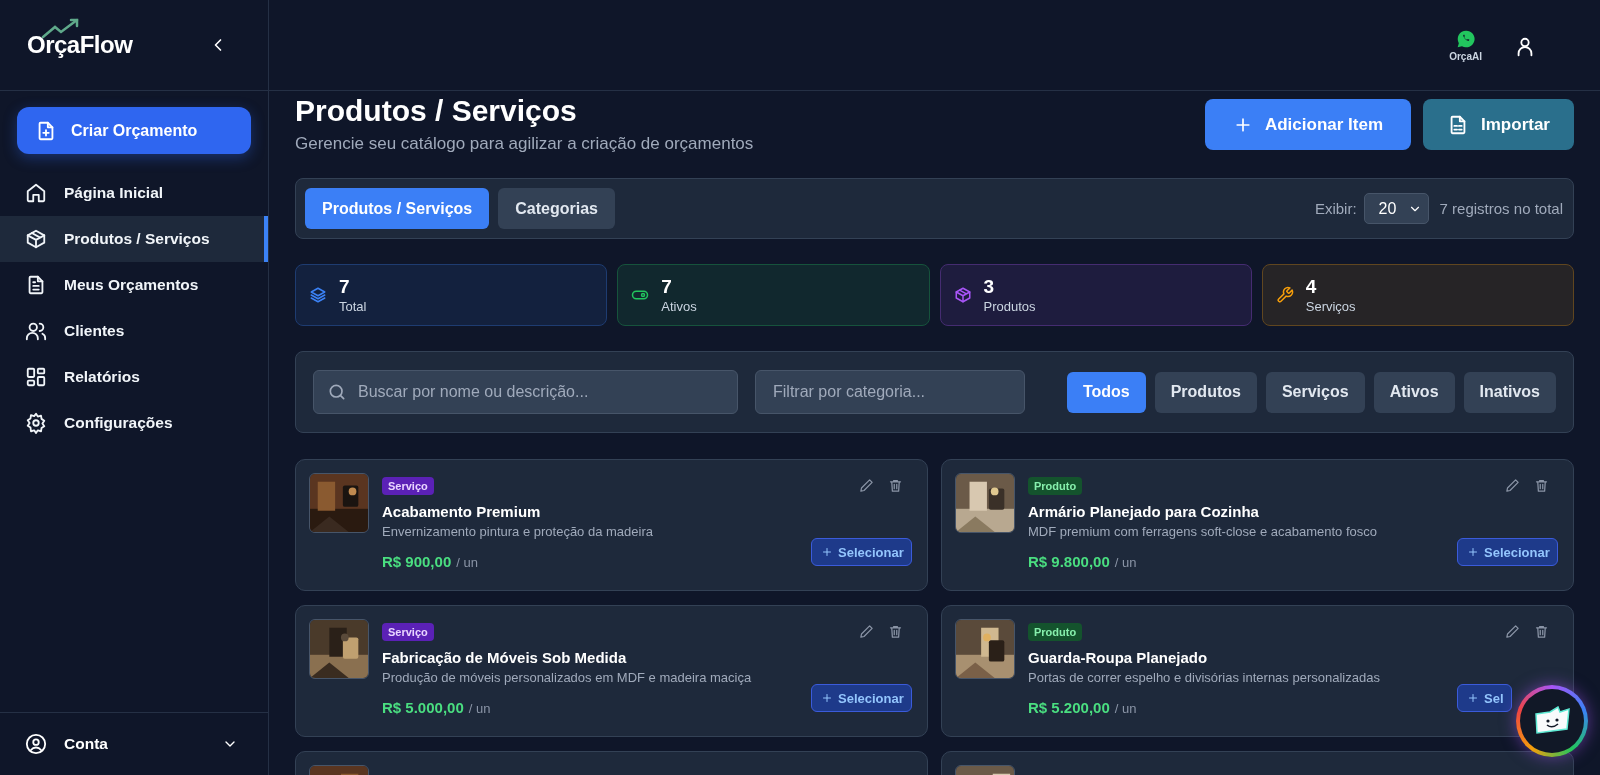 Image resolution: width=1600 pixels, height=775 pixels. I want to click on item-name: Armário Planejado para Cozinha, so click(1144, 511).